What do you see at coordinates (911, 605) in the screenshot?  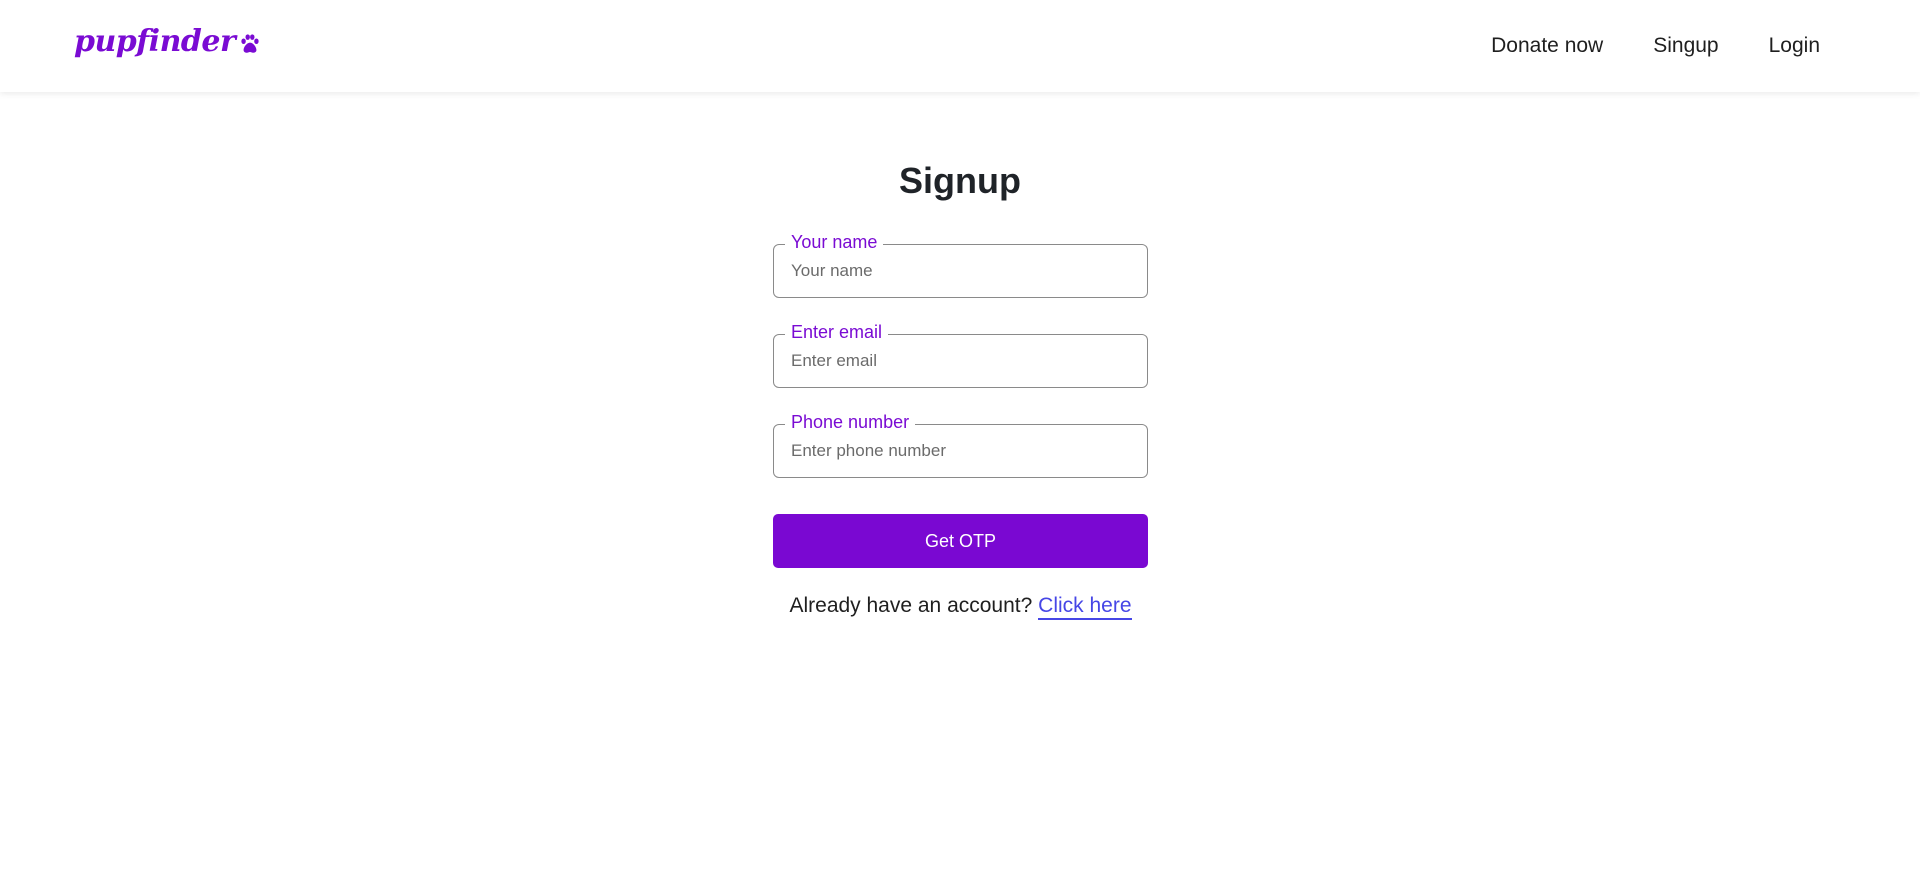 I see `account-prompt-text: Already have an account?` at bounding box center [911, 605].